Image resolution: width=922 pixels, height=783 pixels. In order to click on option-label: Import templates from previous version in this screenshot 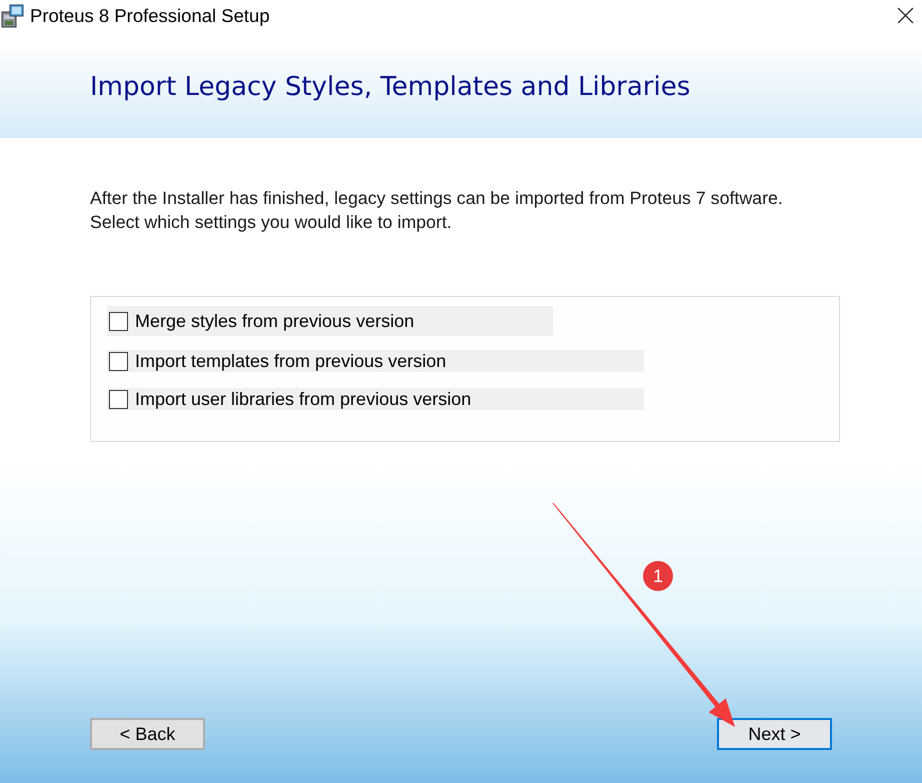, I will do `click(290, 361)`.